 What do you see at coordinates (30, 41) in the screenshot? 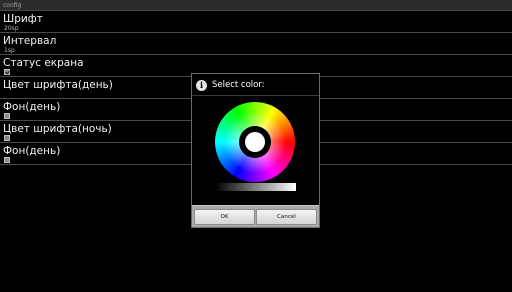
I see `pref-title: Интервал` at bounding box center [30, 41].